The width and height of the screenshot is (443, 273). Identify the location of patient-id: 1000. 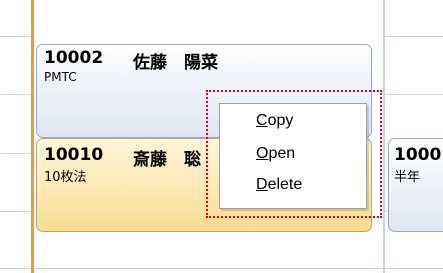
(418, 155).